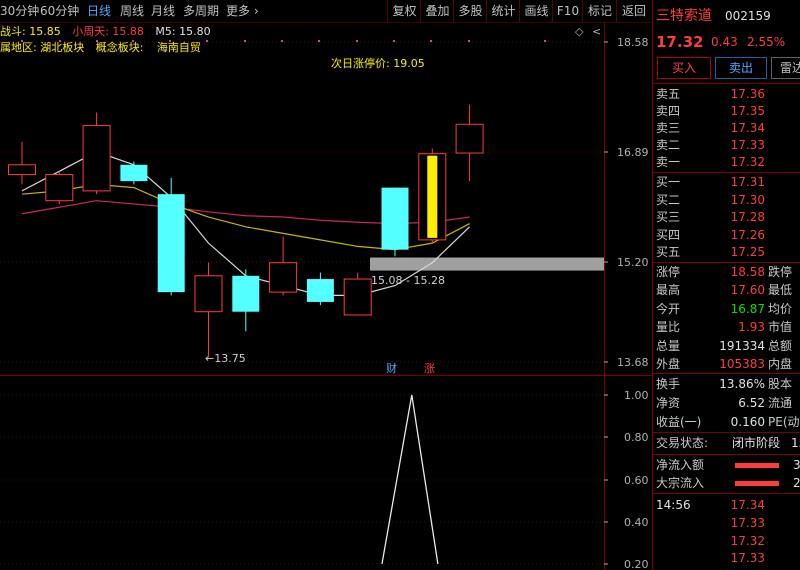  What do you see at coordinates (429, 368) in the screenshot?
I see `limit-badge: 涨` at bounding box center [429, 368].